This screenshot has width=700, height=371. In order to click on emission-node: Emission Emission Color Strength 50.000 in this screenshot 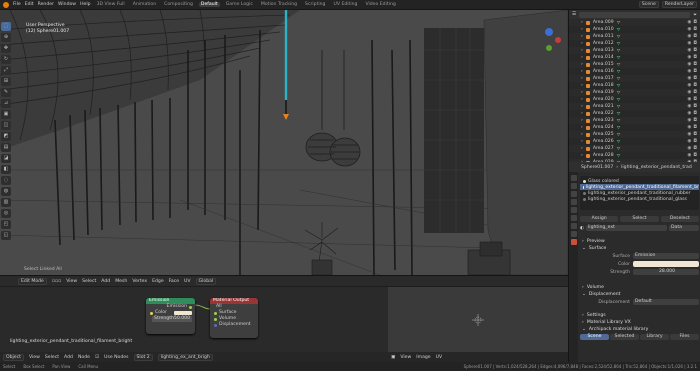, I will do `click(170, 316)`.